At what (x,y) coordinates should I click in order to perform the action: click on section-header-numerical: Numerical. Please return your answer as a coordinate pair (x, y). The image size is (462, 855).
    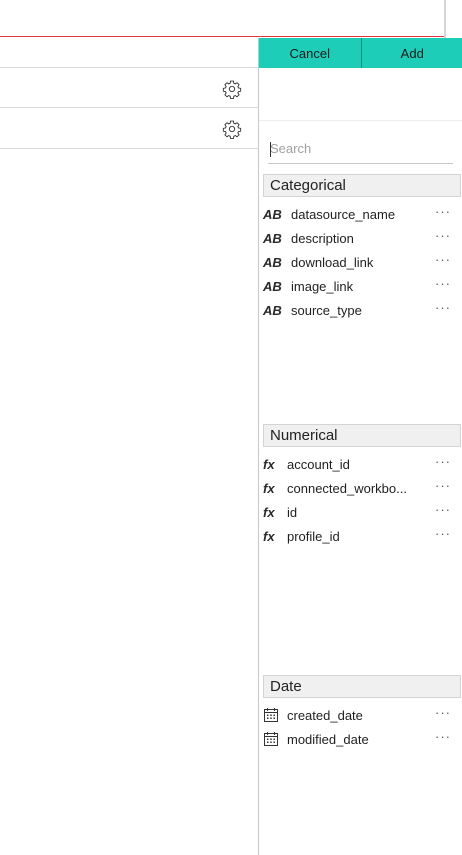
    Looking at the image, I should click on (362, 435).